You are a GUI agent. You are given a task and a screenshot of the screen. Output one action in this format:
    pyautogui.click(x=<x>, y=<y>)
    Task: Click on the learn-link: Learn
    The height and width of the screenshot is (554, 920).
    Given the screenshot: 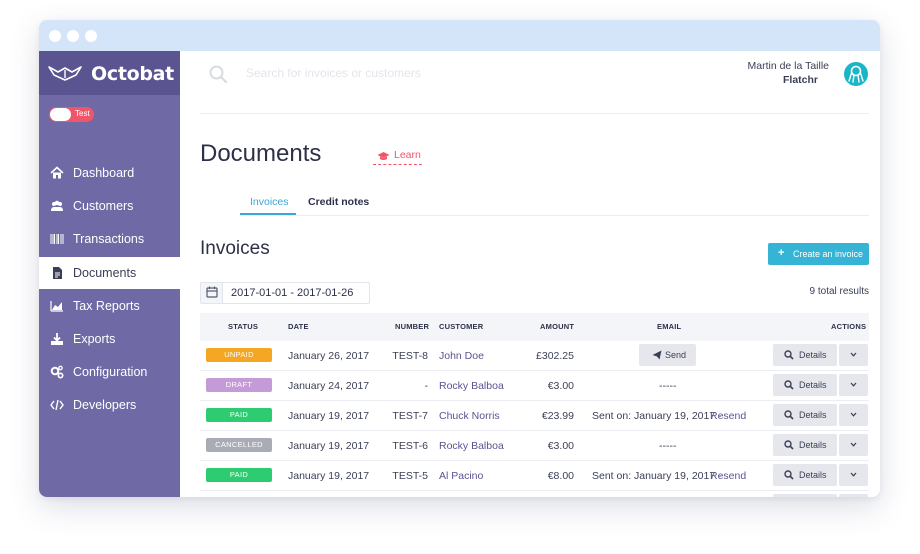 What is the action you would take?
    pyautogui.click(x=397, y=156)
    